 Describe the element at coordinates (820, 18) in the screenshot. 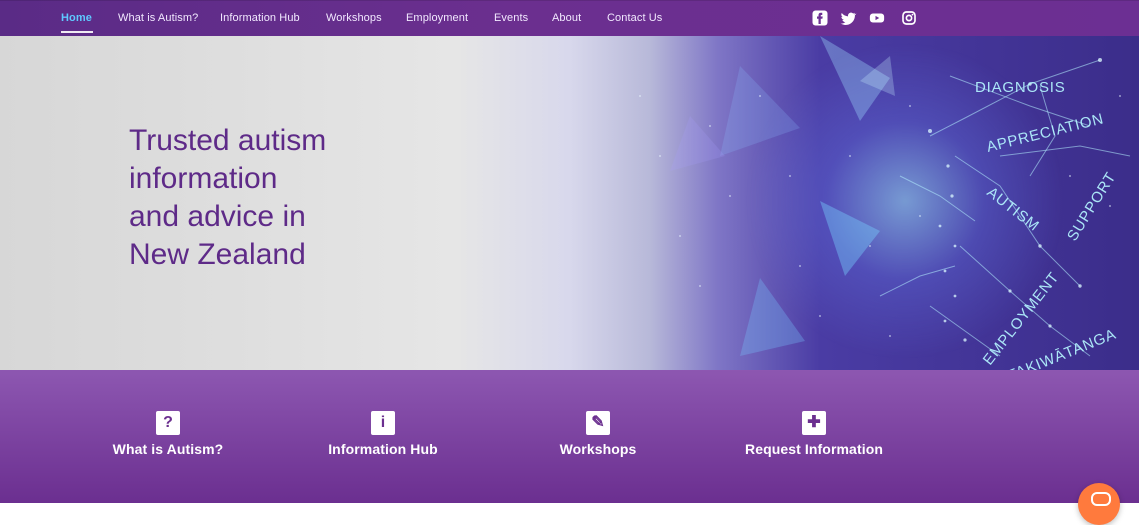

I see `facebook-icon` at that location.